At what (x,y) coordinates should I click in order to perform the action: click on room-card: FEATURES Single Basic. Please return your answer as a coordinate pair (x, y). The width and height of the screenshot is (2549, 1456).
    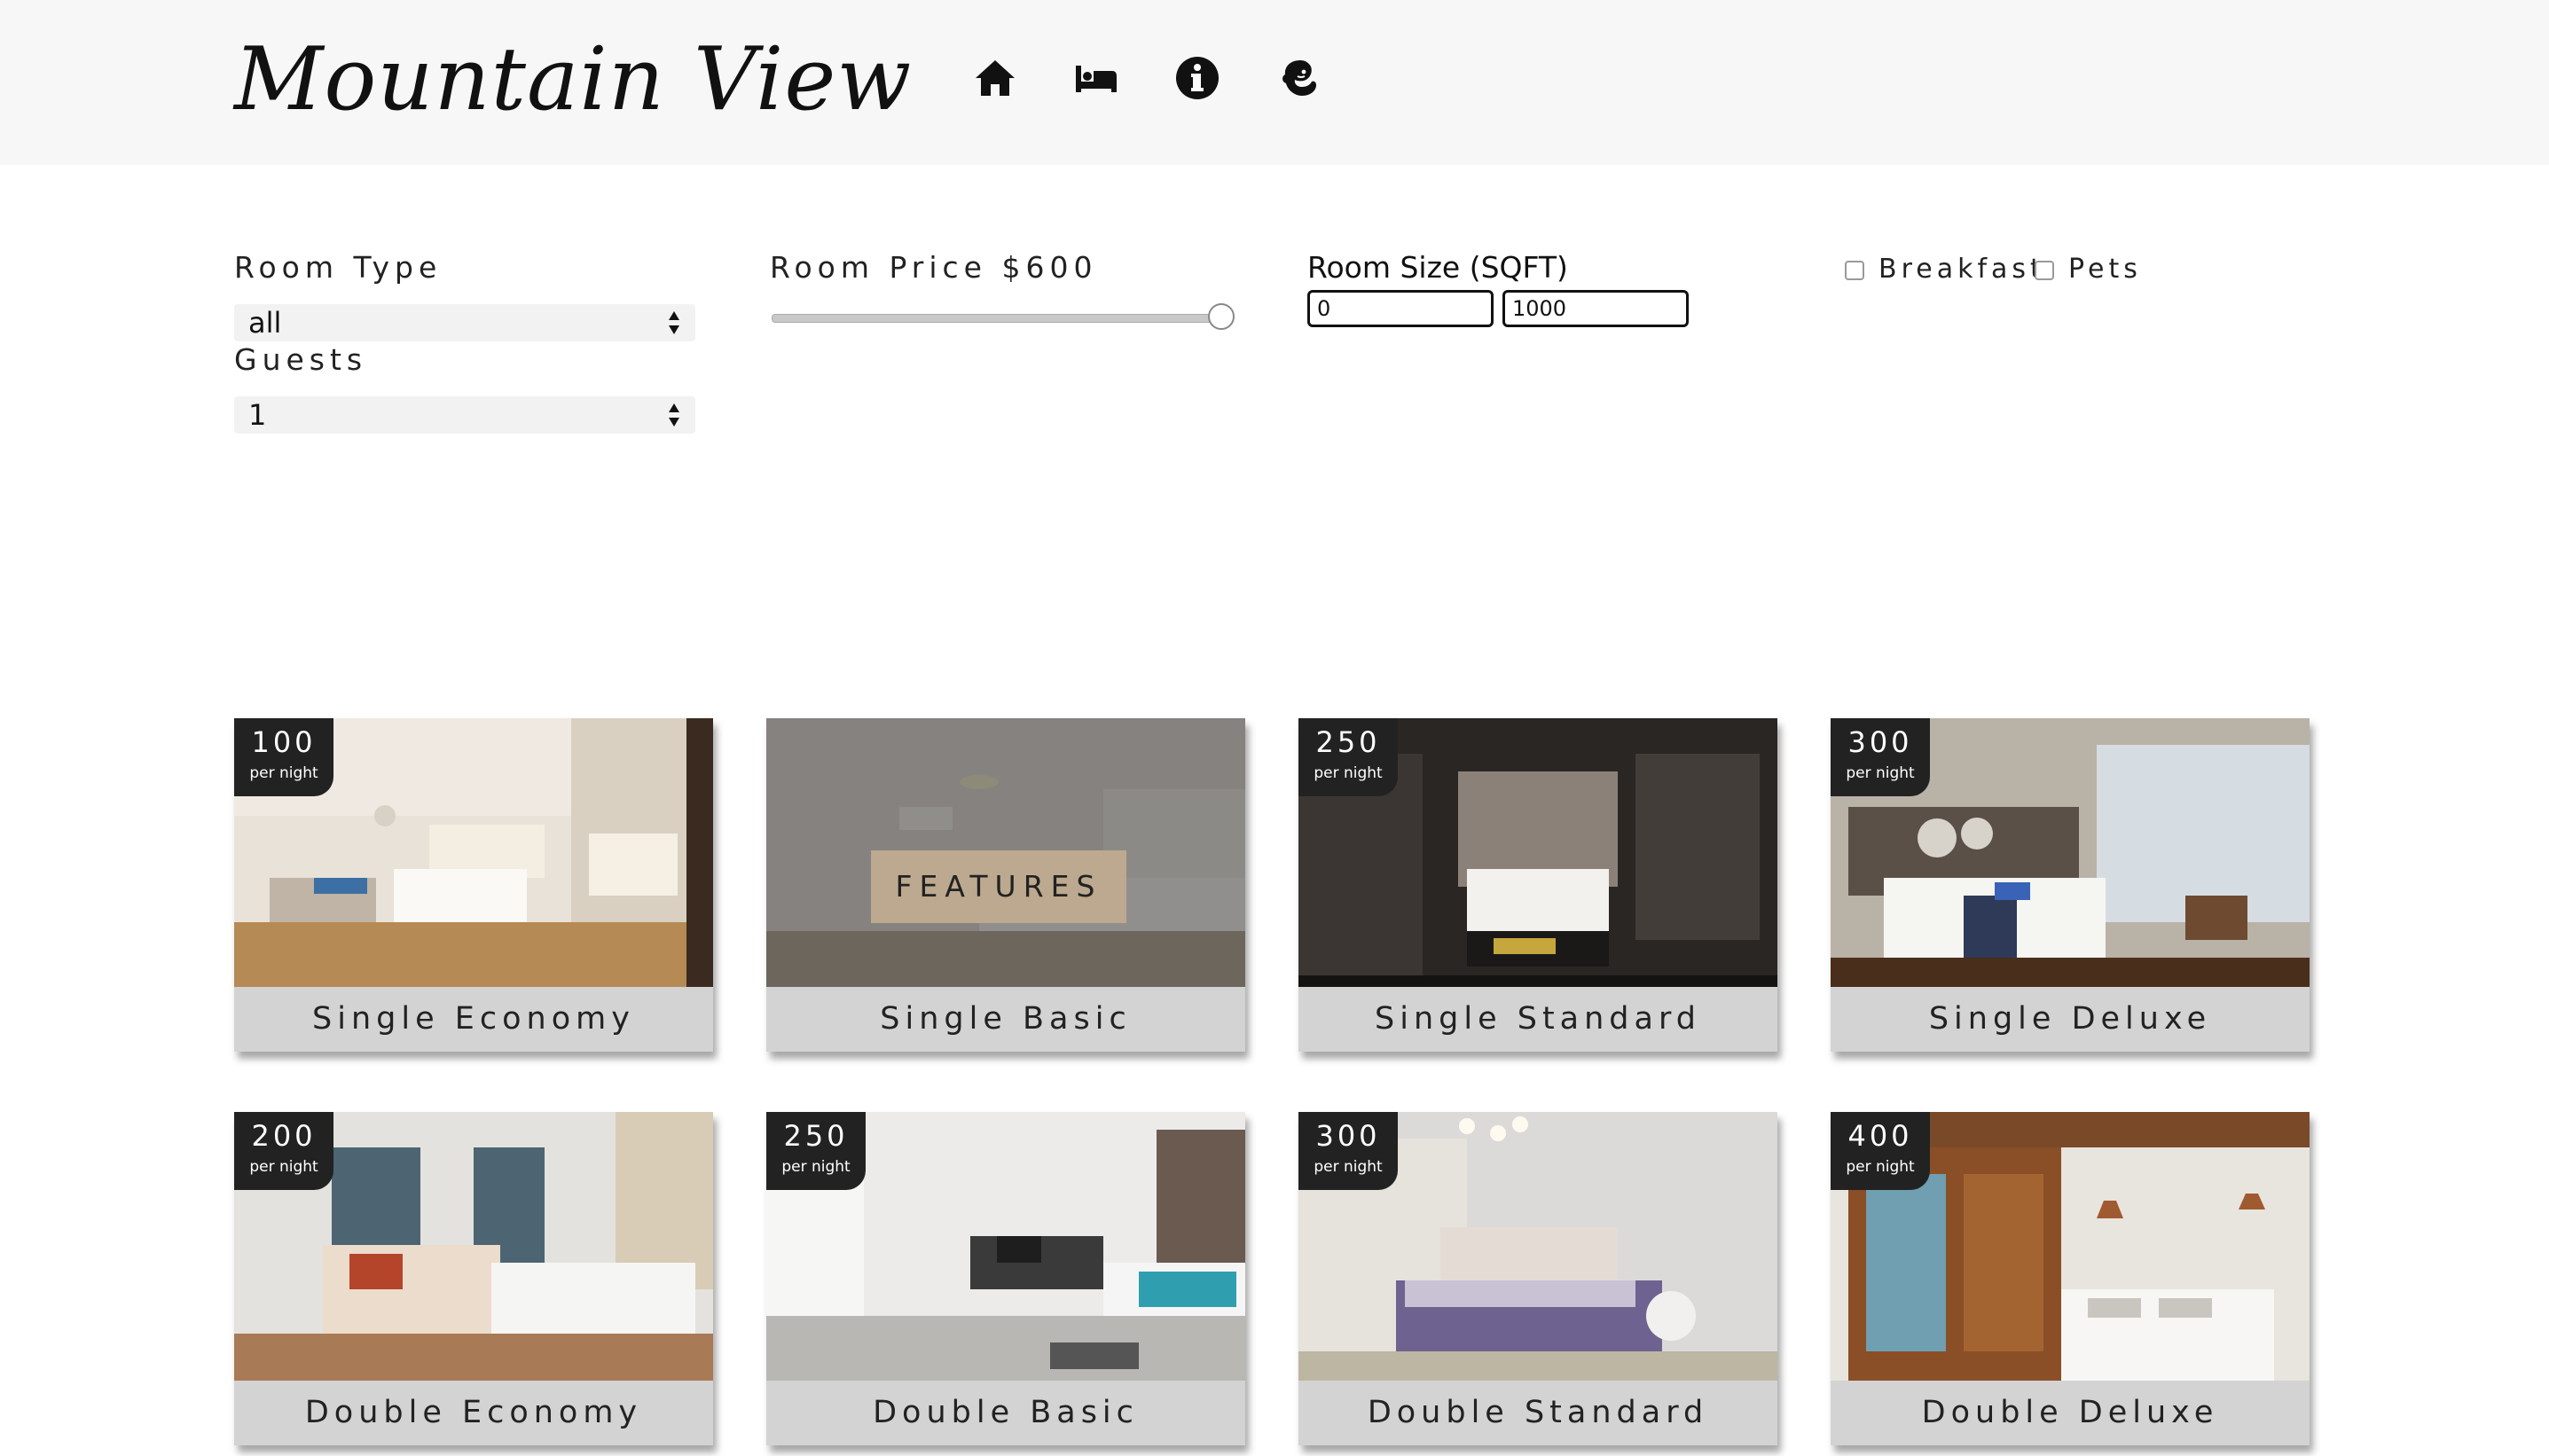
    Looking at the image, I should click on (1006, 885).